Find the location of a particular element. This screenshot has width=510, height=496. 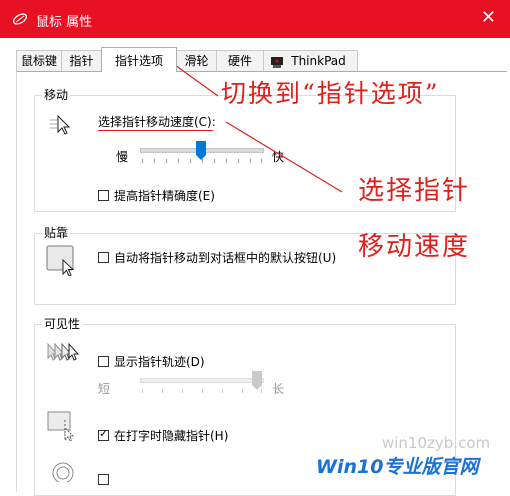

tab-pointer-options: 指针选项 is located at coordinates (139, 59).